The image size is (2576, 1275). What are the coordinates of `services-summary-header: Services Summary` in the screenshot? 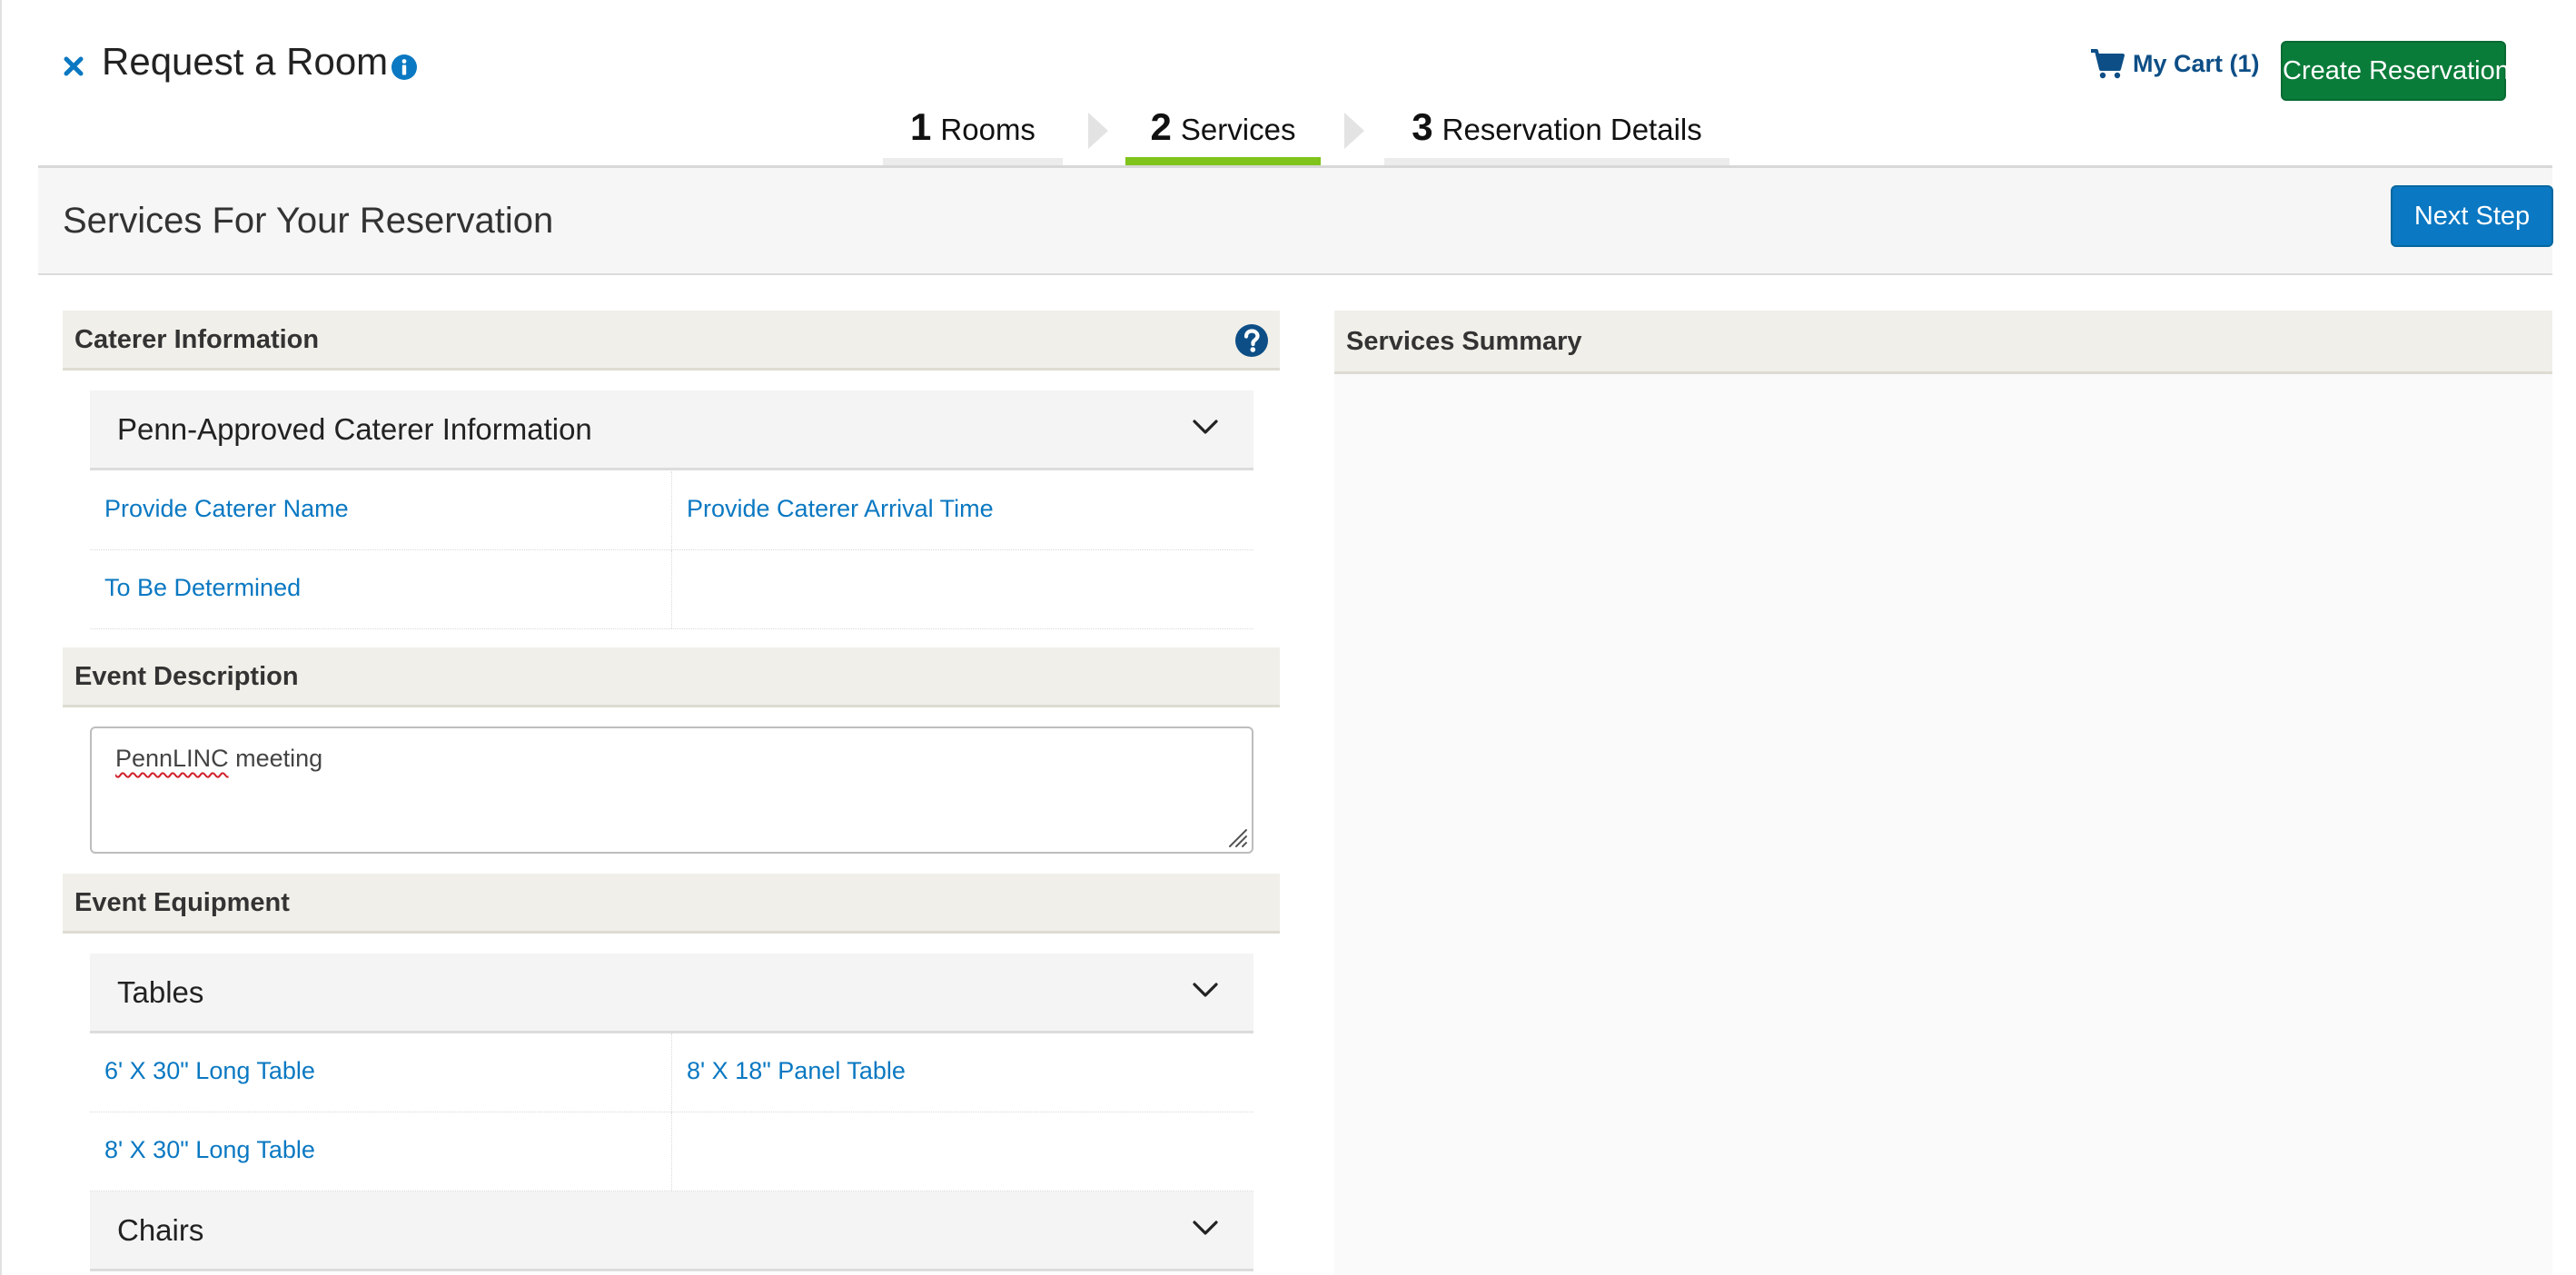 It's located at (1943, 342).